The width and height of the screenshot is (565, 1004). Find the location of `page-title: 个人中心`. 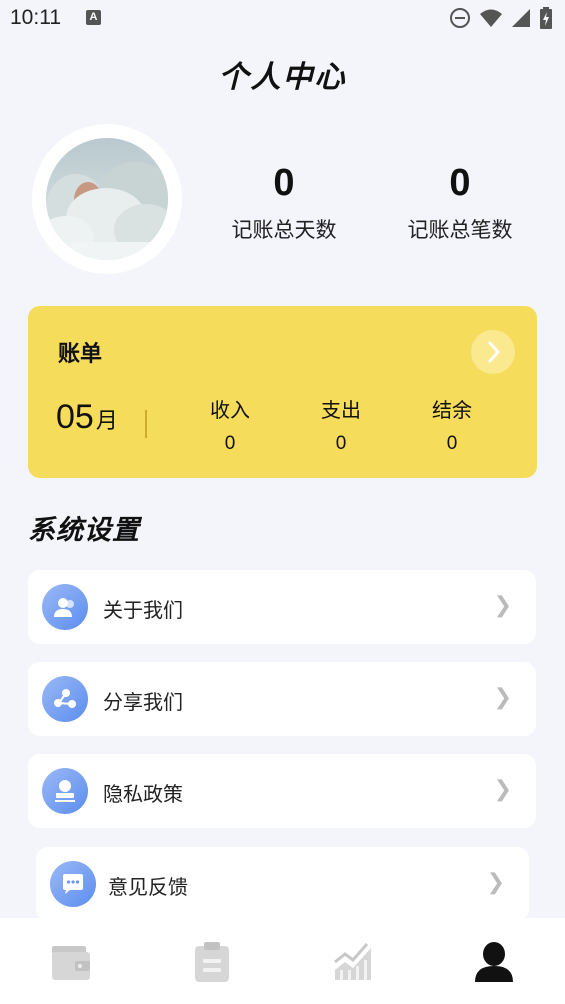

page-title: 个人中心 is located at coordinates (282, 77).